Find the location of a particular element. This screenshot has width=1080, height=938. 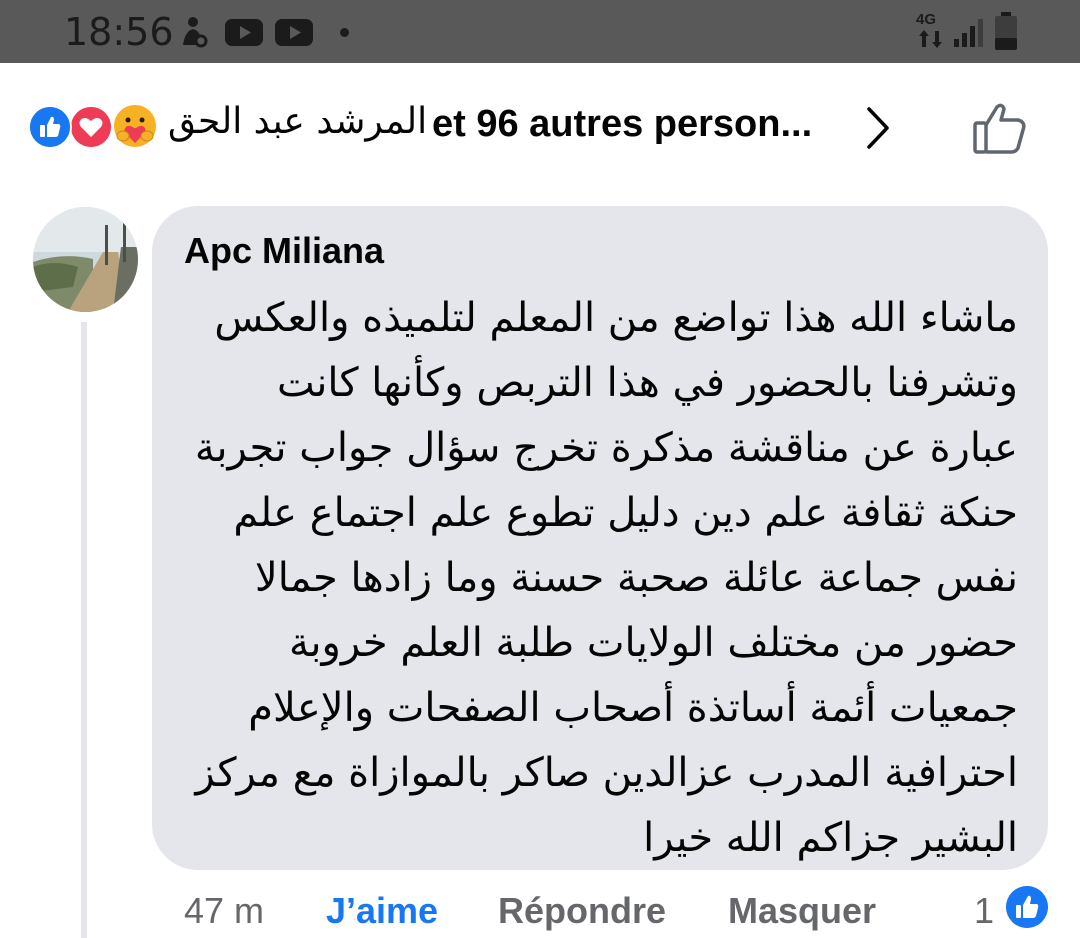

status-bar: 18:56 4G is located at coordinates (540, 31).